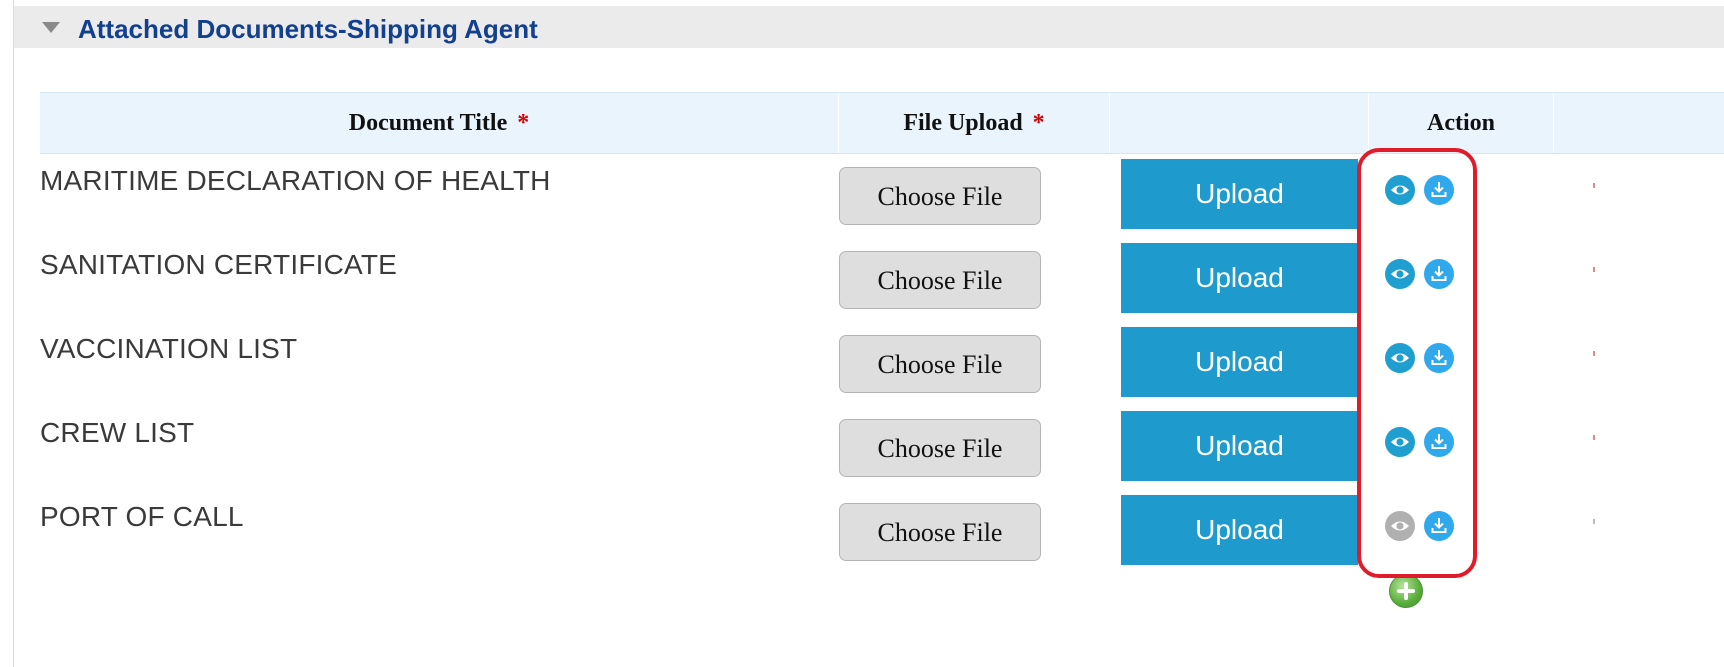  I want to click on file-upload-header-label: File Upload, so click(963, 123).